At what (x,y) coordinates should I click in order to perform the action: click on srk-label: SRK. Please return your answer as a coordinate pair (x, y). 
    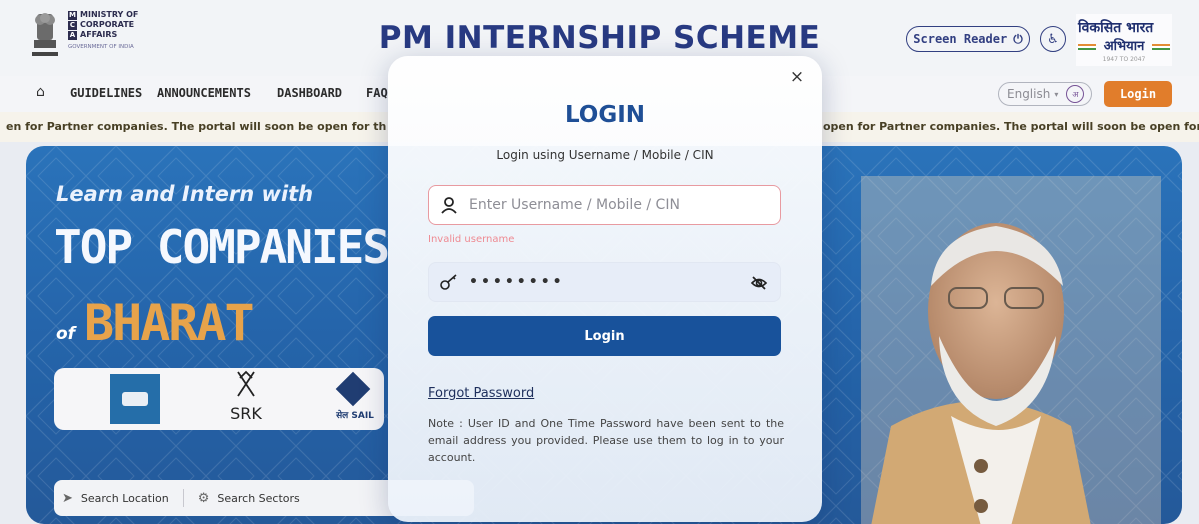
    Looking at the image, I should click on (246, 413).